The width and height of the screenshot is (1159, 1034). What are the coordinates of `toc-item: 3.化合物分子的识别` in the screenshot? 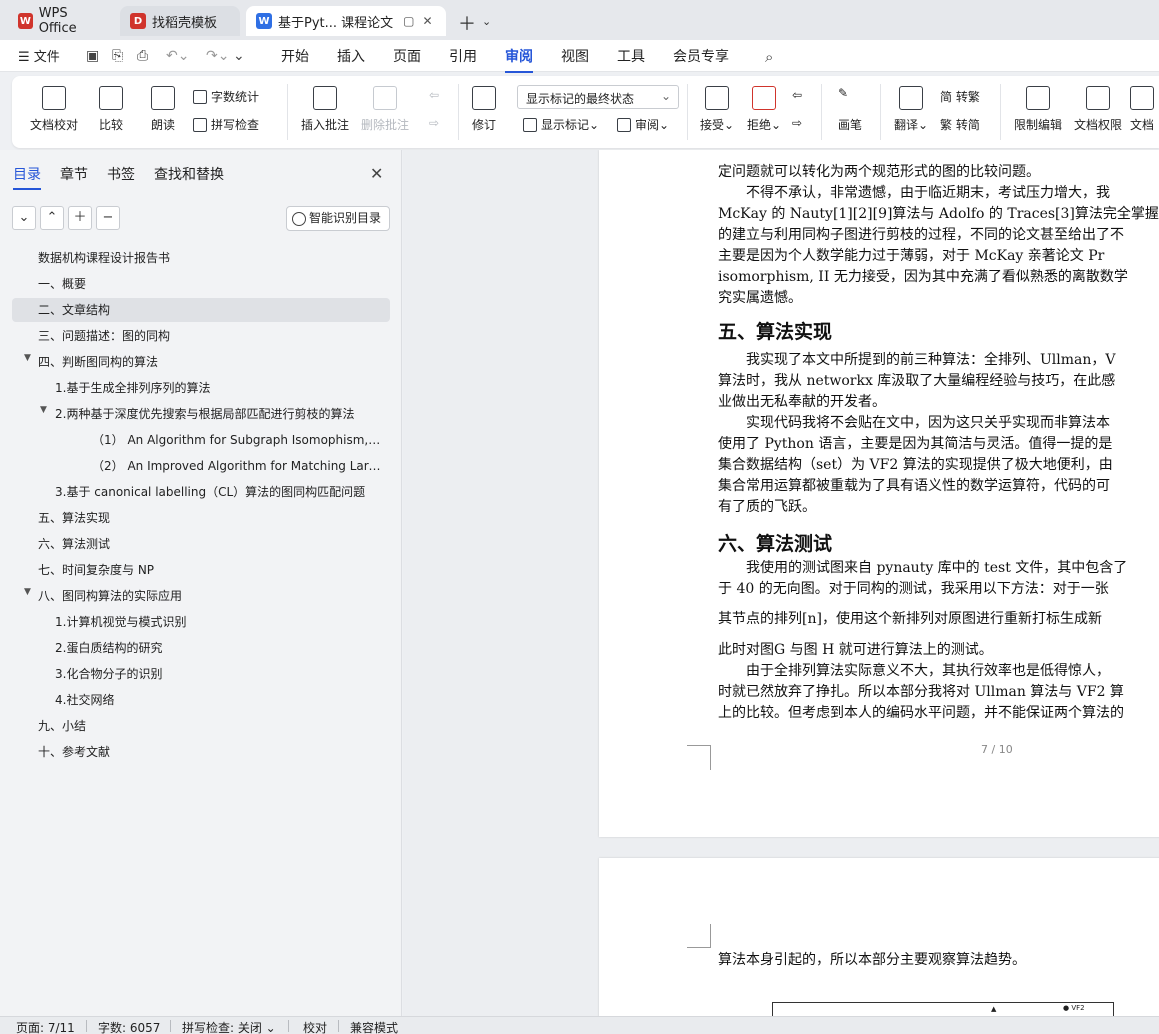 It's located at (215, 674).